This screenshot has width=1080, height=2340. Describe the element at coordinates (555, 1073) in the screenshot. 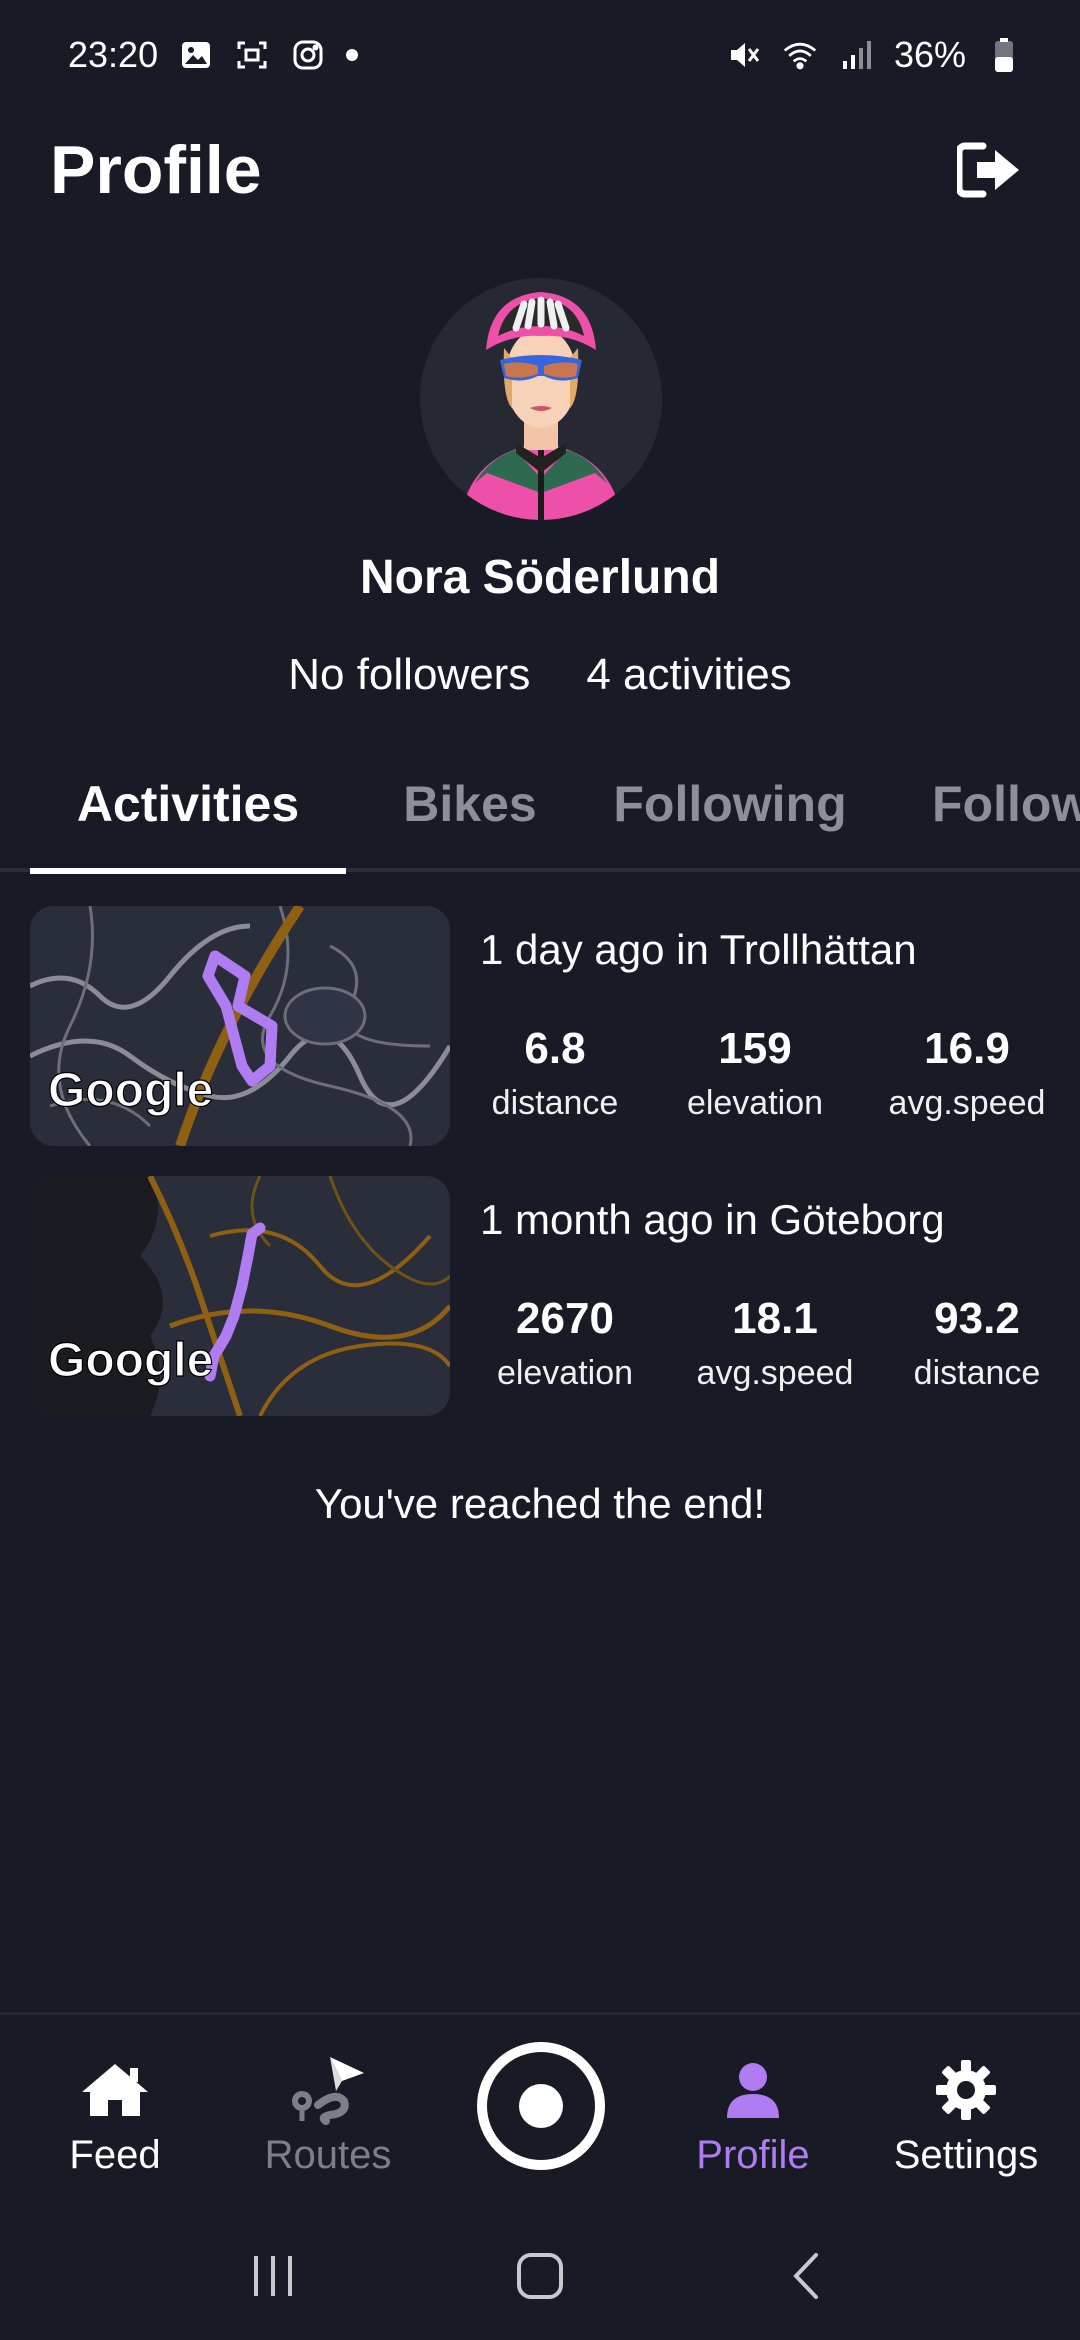

I see `activity-stat: 6.8 distance` at that location.